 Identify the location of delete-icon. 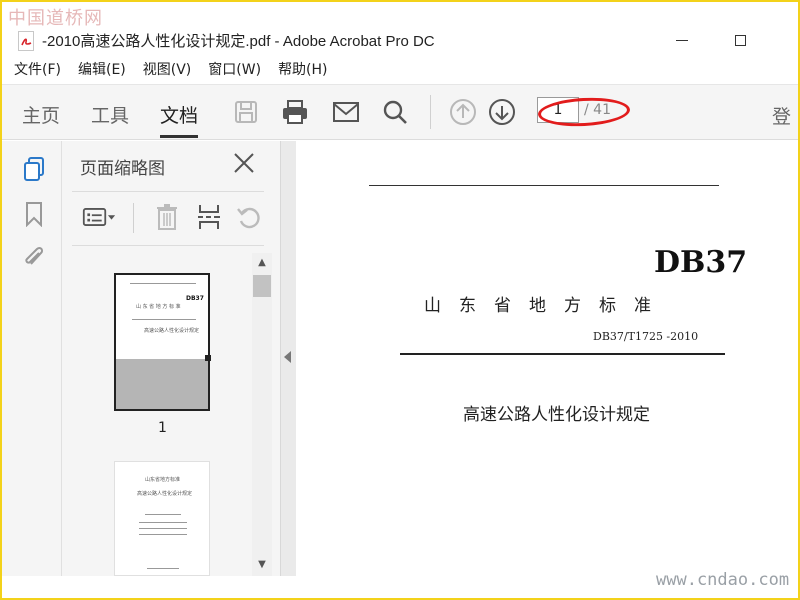
(167, 217).